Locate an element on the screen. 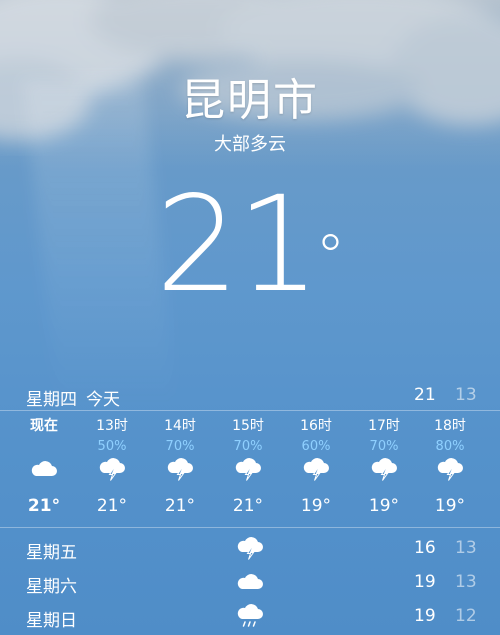  daily-weekday: 星期五 is located at coordinates (51, 553).